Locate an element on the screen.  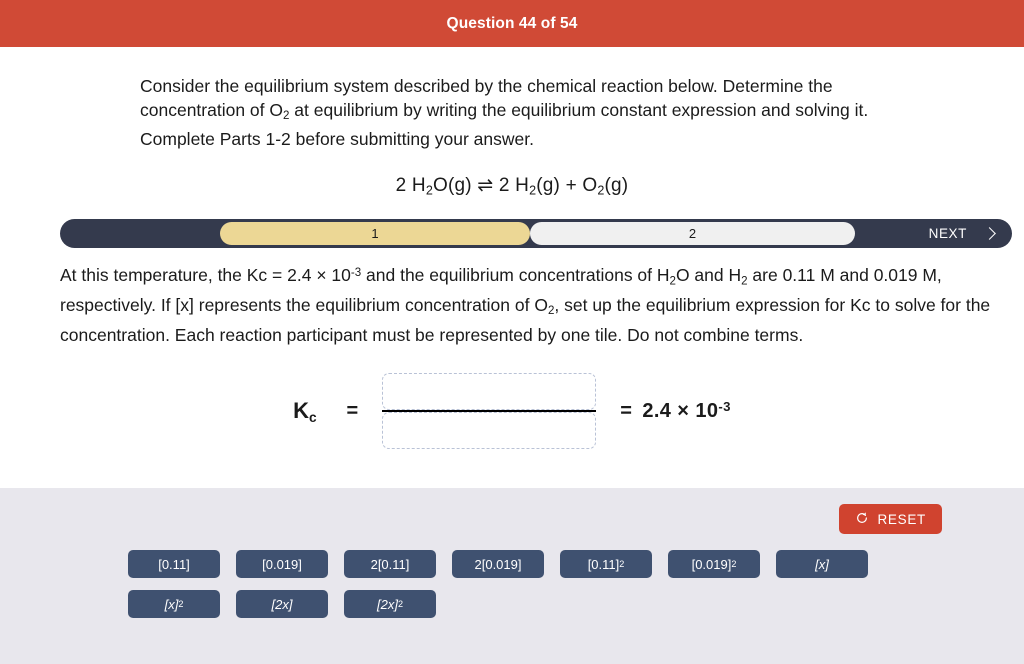
tile-2x-sq: [2x] 2 is located at coordinates (390, 604).